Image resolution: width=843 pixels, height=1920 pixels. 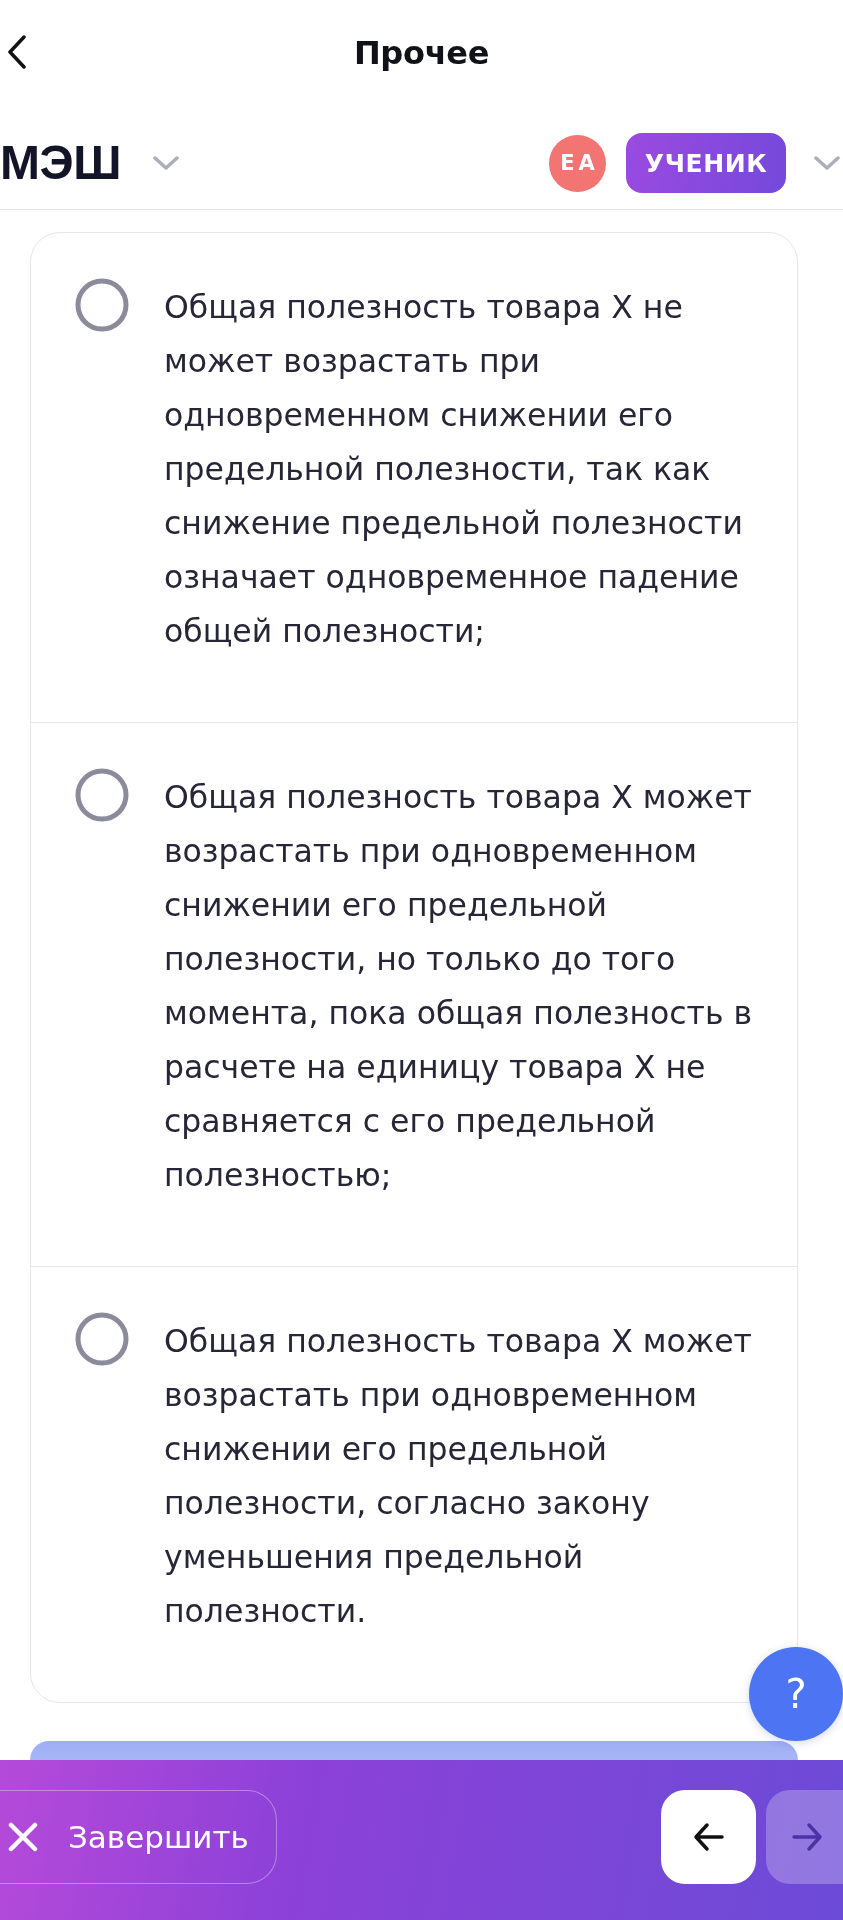 I want to click on finish-button: Завершить, so click(x=138, y=1837).